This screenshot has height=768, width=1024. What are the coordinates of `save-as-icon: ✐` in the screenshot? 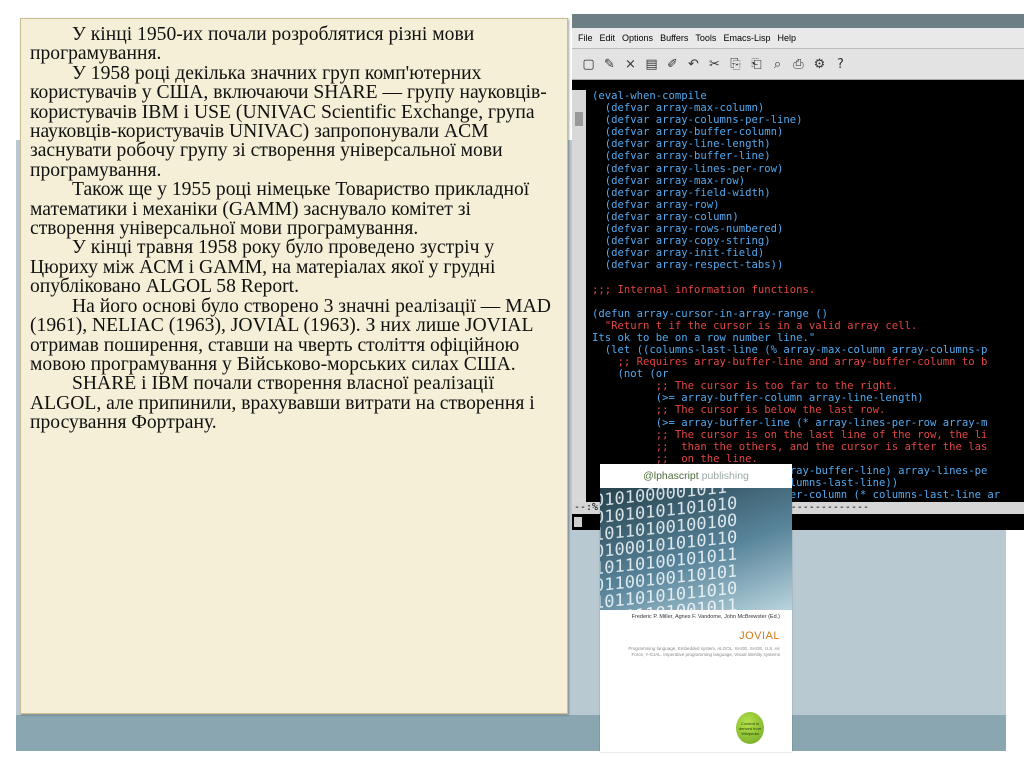 It's located at (672, 64).